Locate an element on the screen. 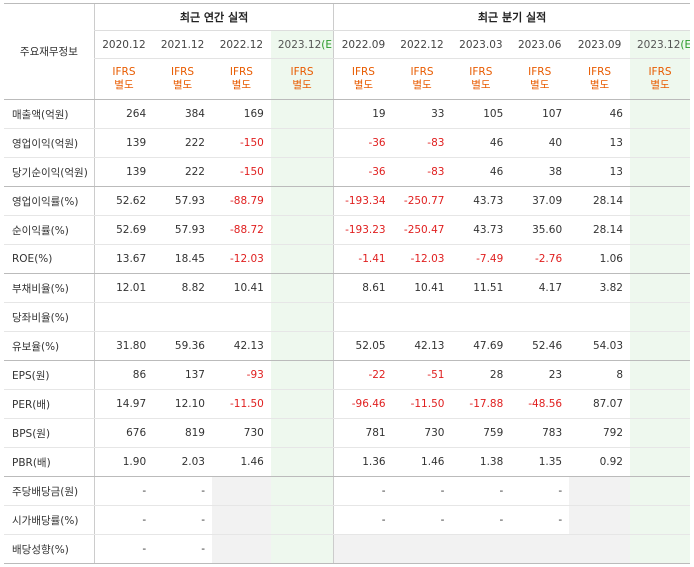  quarter-value-cell: 0.92 is located at coordinates (599, 462).